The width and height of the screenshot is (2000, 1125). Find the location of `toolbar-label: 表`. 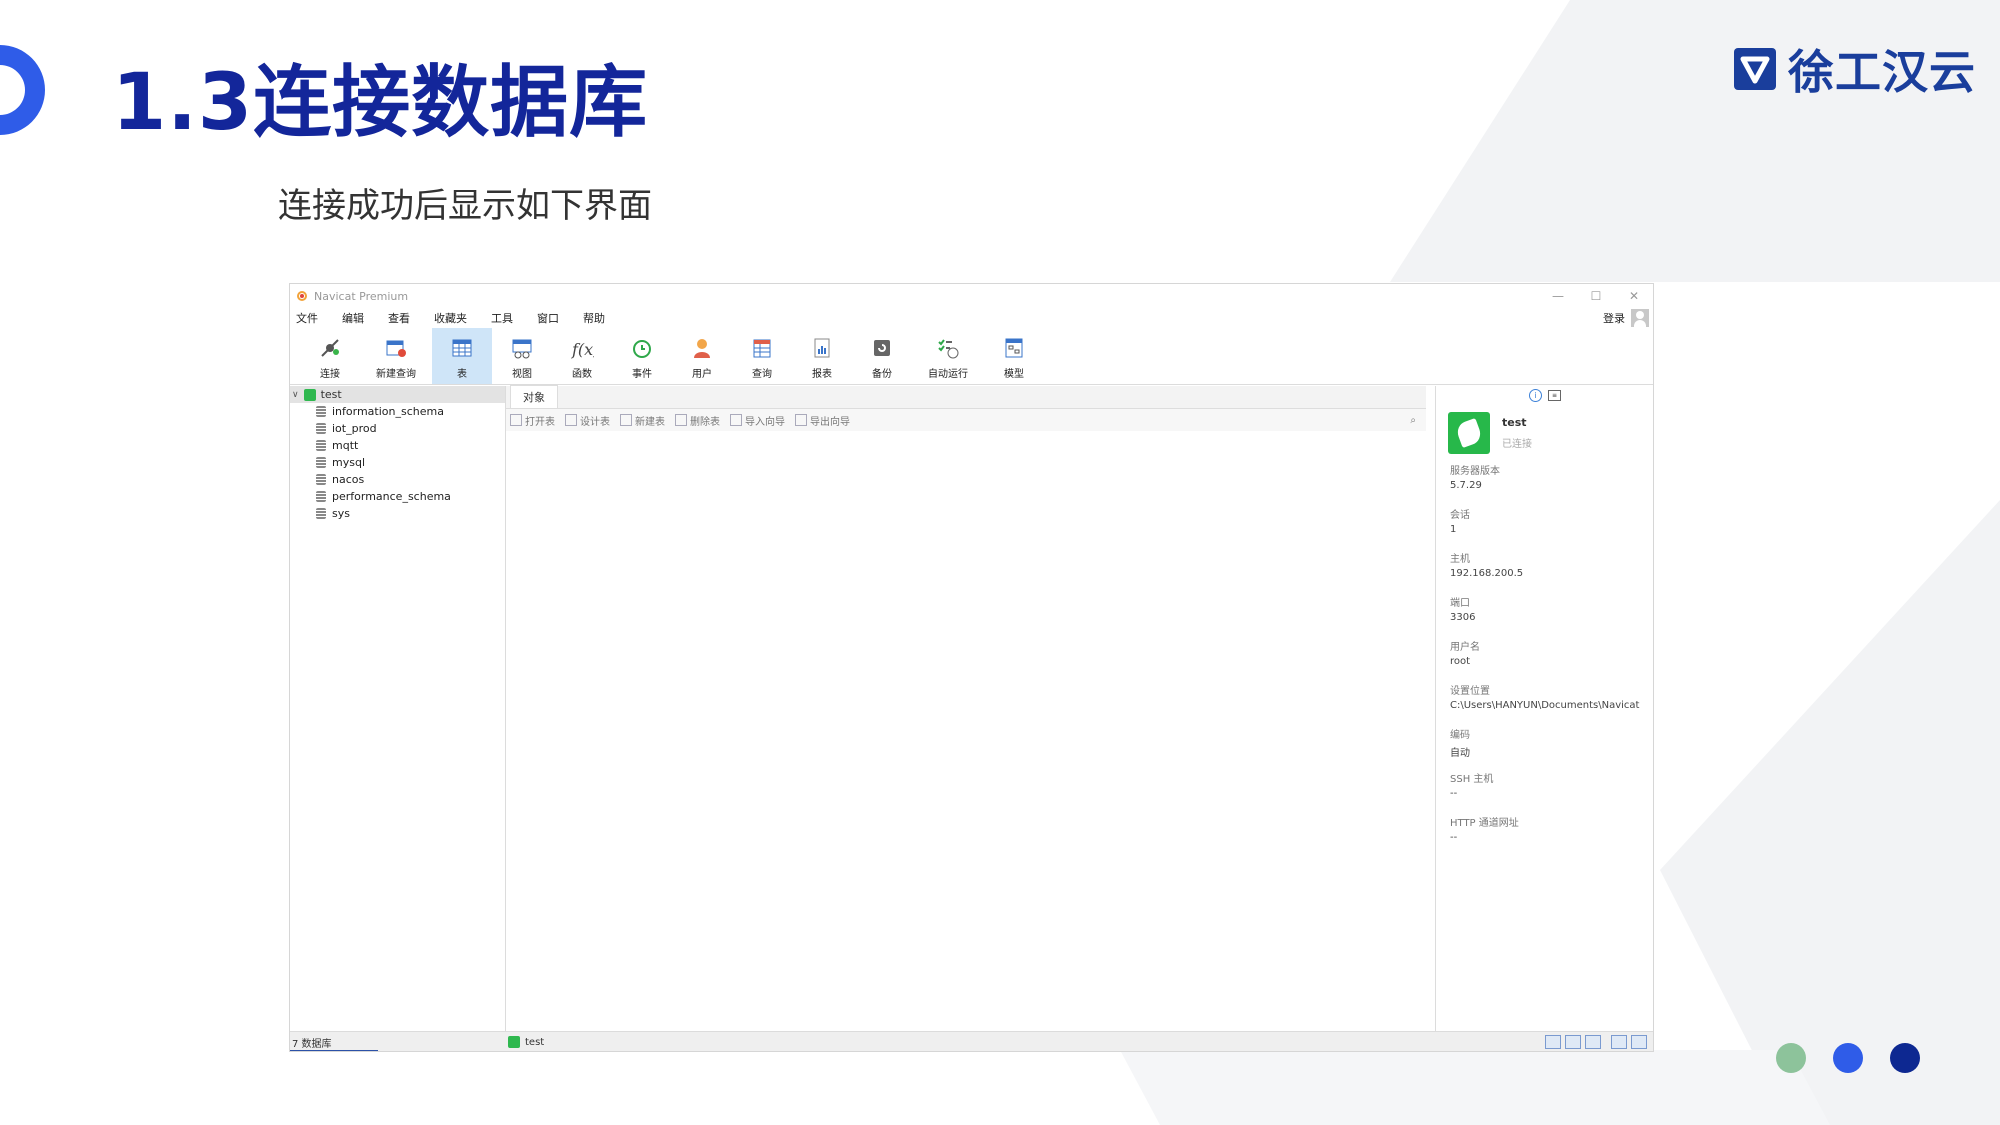

toolbar-label: 表 is located at coordinates (462, 374).